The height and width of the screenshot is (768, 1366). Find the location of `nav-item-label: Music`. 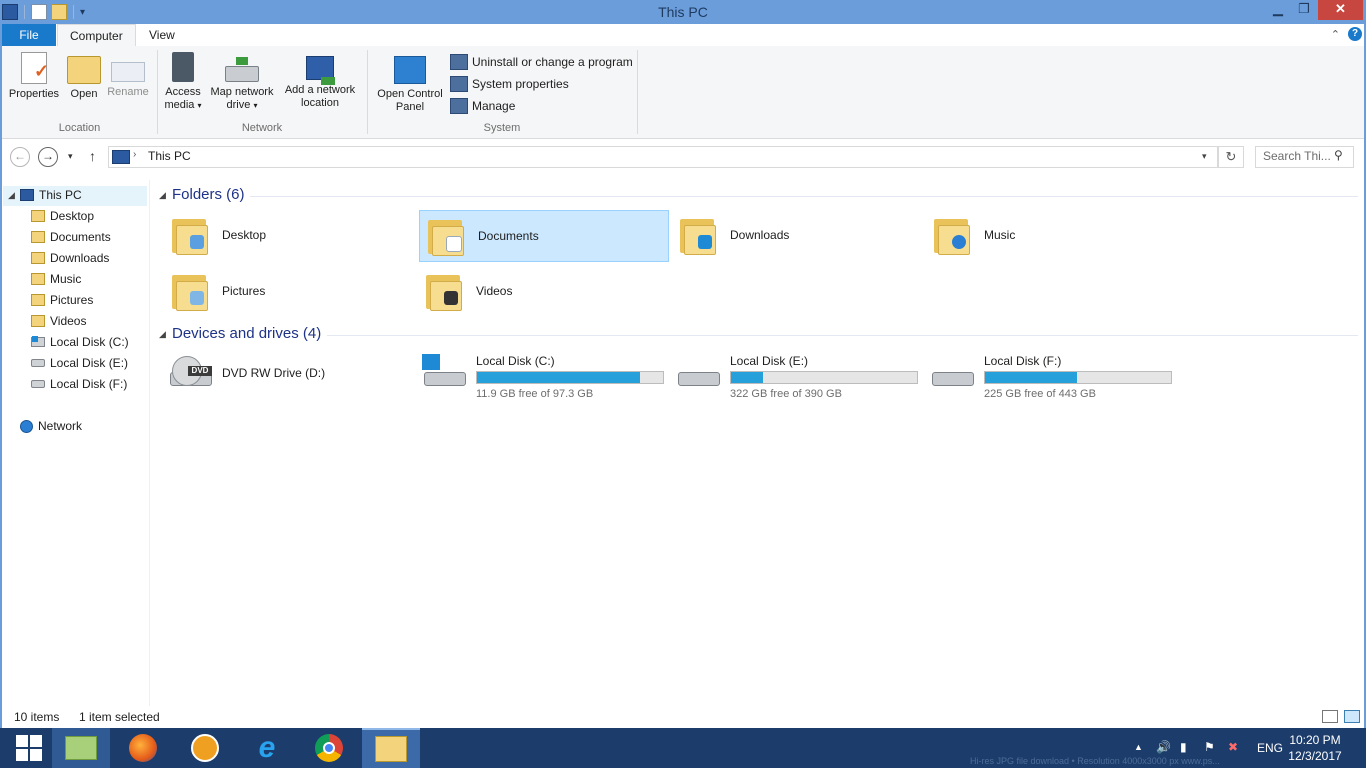

nav-item-label: Music is located at coordinates (66, 279).